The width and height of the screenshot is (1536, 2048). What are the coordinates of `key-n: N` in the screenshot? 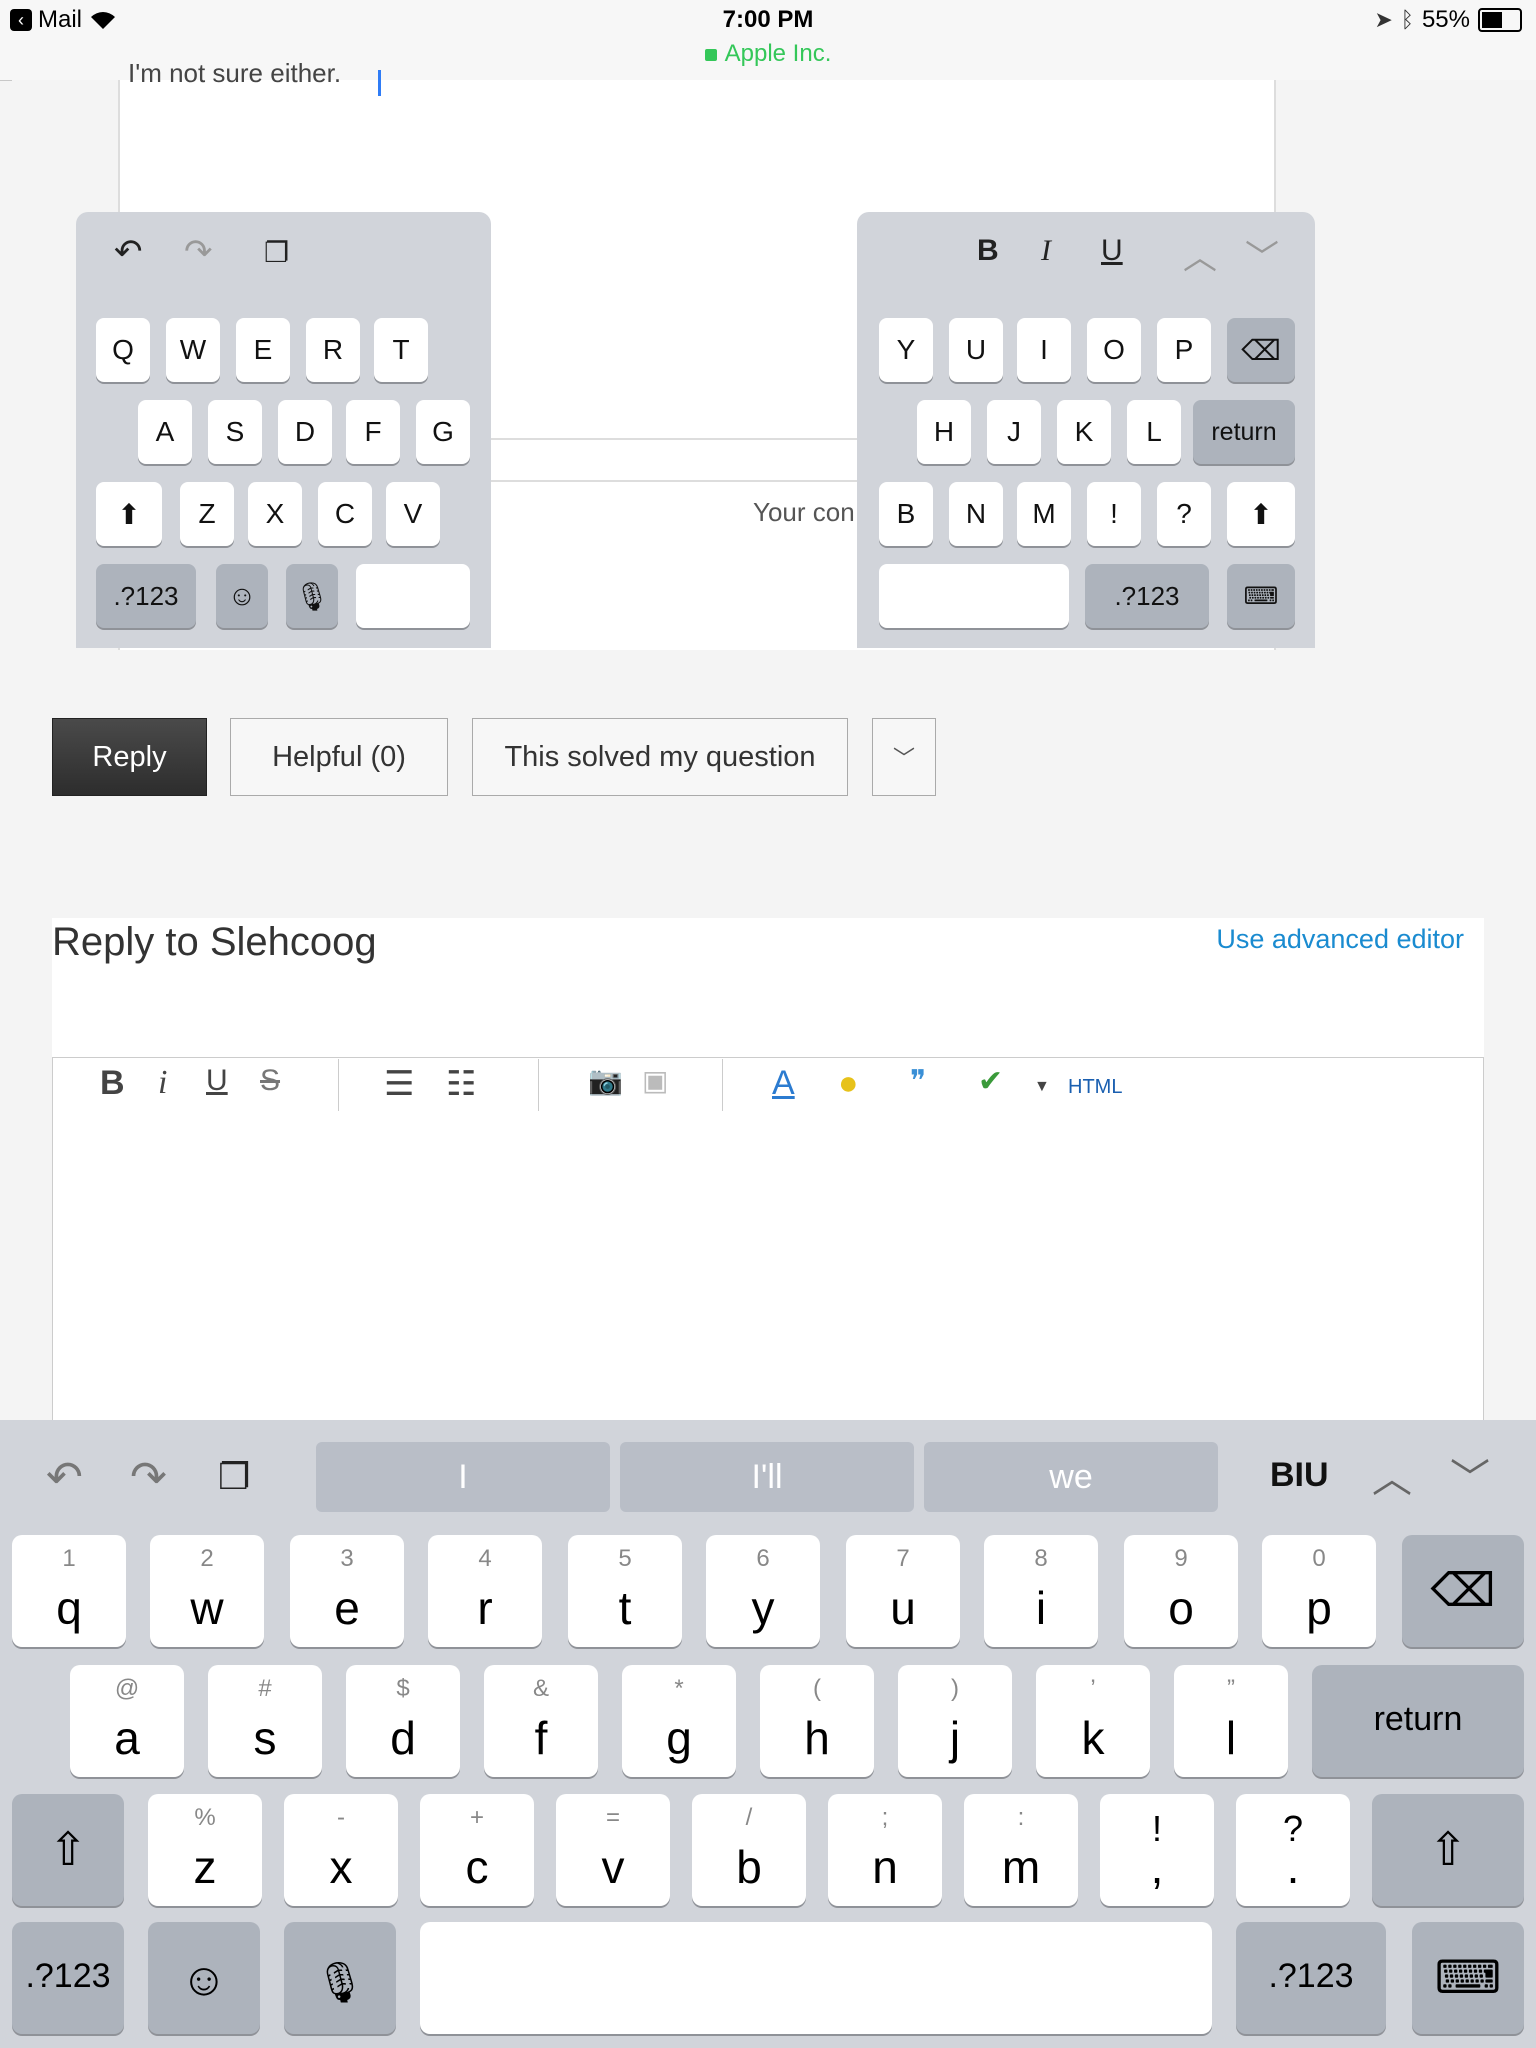 It's located at (976, 514).